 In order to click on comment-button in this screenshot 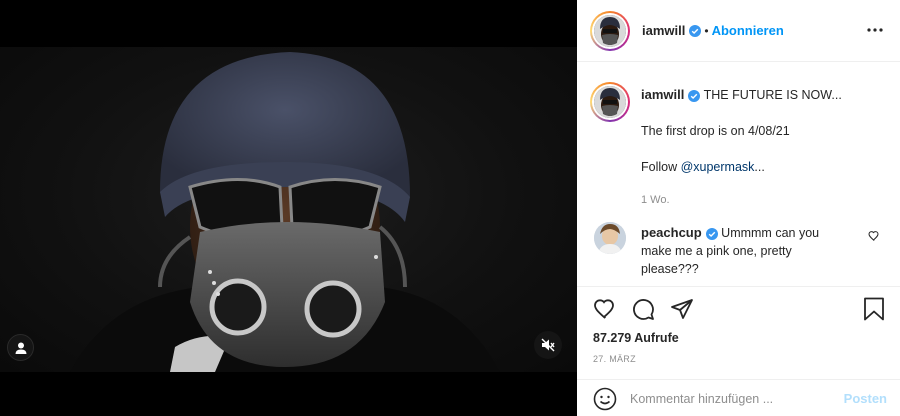, I will do `click(643, 310)`.